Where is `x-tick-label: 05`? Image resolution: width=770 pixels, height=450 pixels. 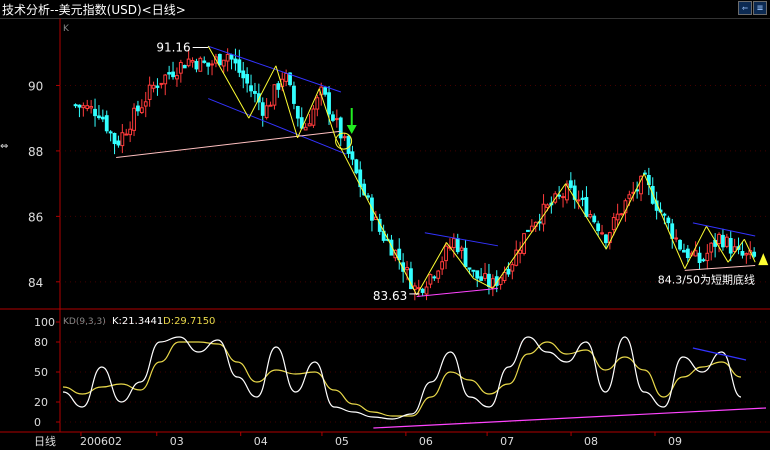 x-tick-label: 05 is located at coordinates (342, 441).